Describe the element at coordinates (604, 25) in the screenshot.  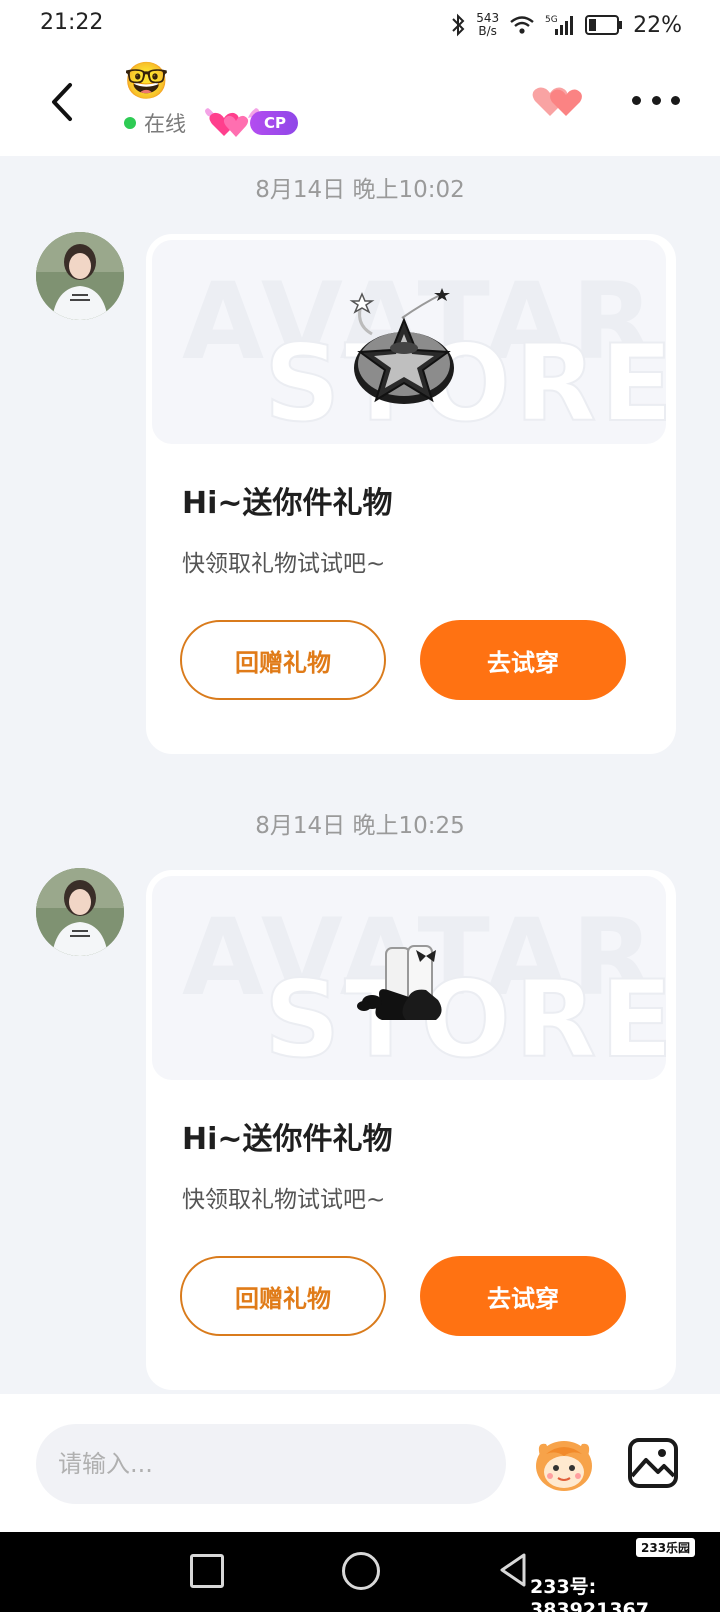
I see `battery-icon` at that location.